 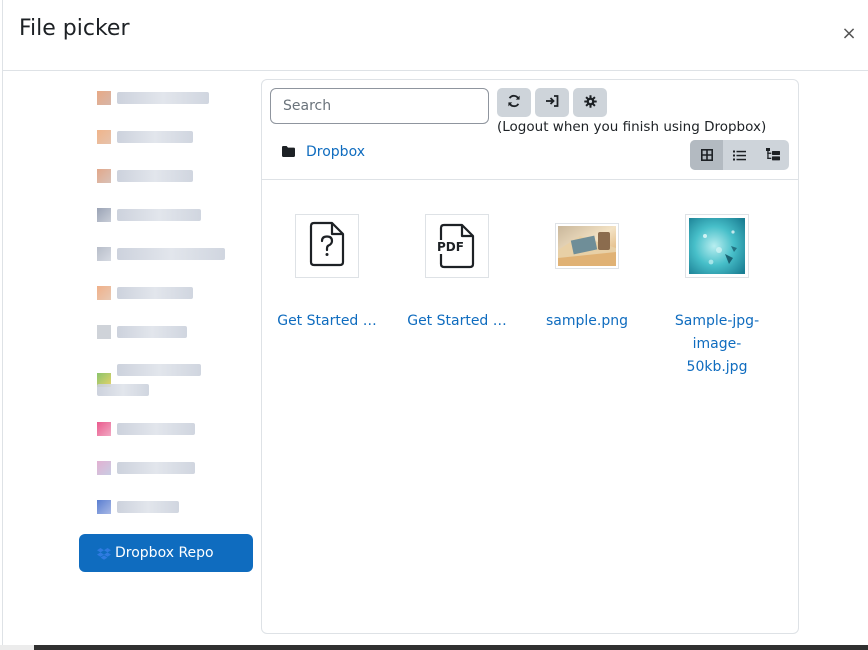 I want to click on settings-button, so click(x=590, y=102).